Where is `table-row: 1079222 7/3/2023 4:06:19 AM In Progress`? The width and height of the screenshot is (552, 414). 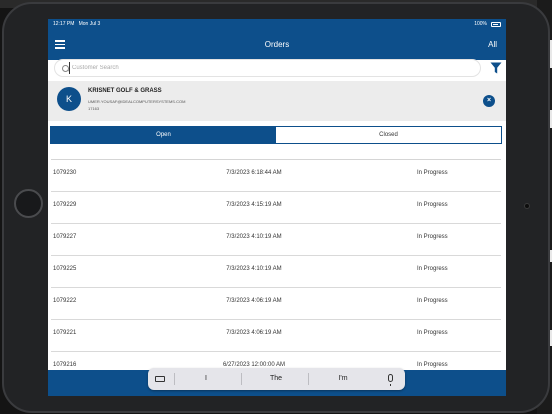
table-row: 1079222 7/3/2023 4:06:19 AM In Progress is located at coordinates (277, 304).